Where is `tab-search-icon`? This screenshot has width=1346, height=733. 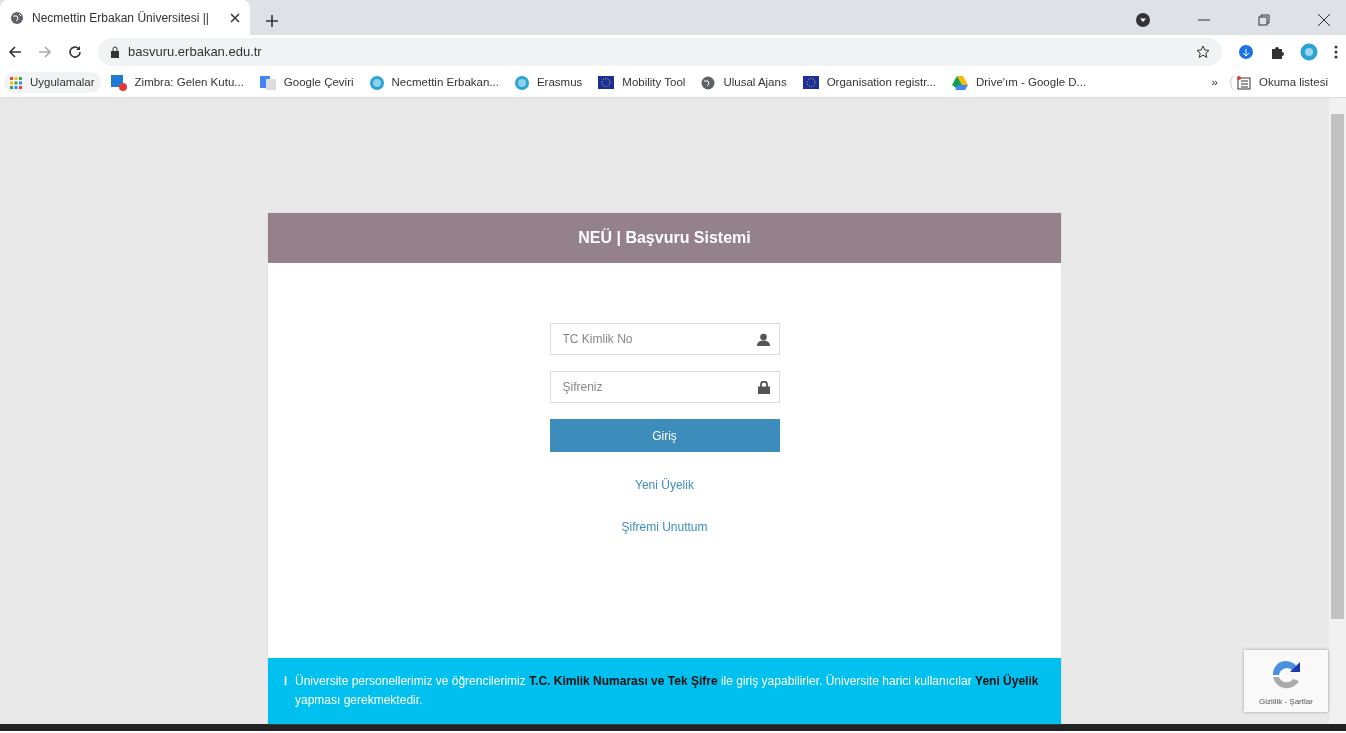 tab-search-icon is located at coordinates (1143, 20).